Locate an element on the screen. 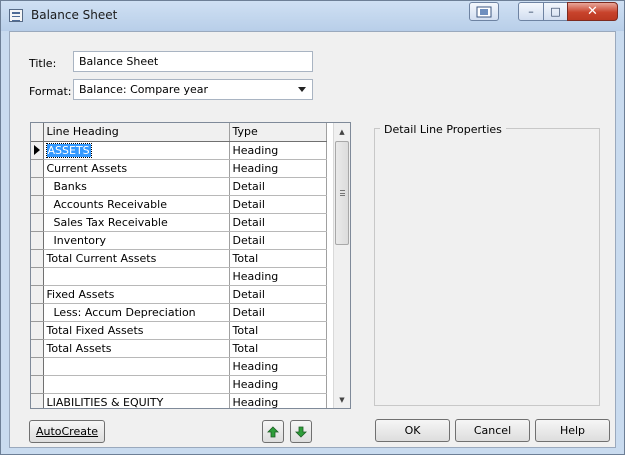 The image size is (625, 455). cell-line-heading: Total Current Assets is located at coordinates (136, 258).